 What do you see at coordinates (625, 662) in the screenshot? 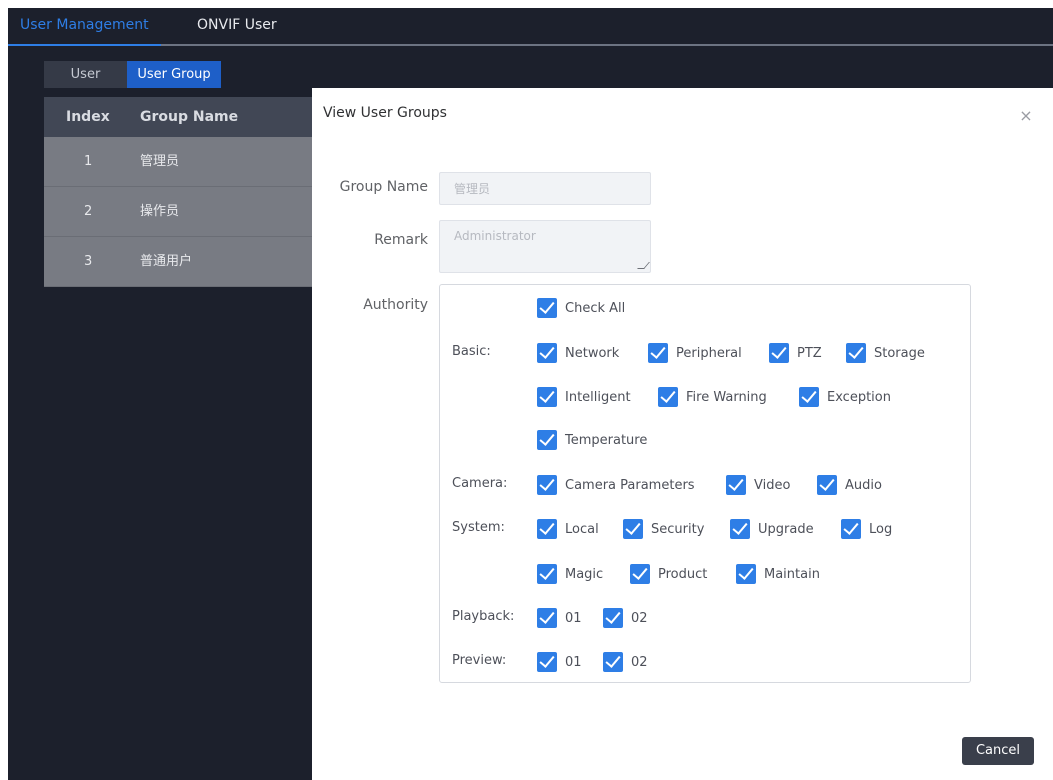
I see `checkbox-preview-02: 02` at bounding box center [625, 662].